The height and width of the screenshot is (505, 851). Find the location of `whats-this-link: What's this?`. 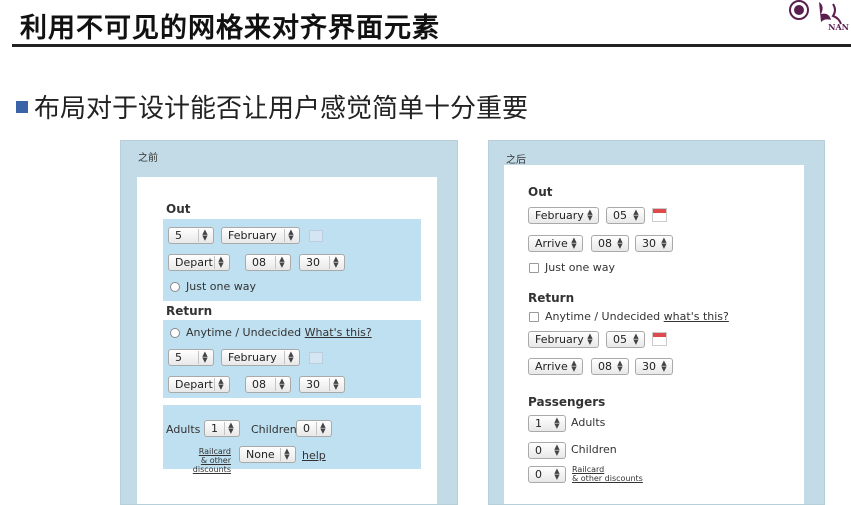

whats-this-link: What's this? is located at coordinates (338, 332).